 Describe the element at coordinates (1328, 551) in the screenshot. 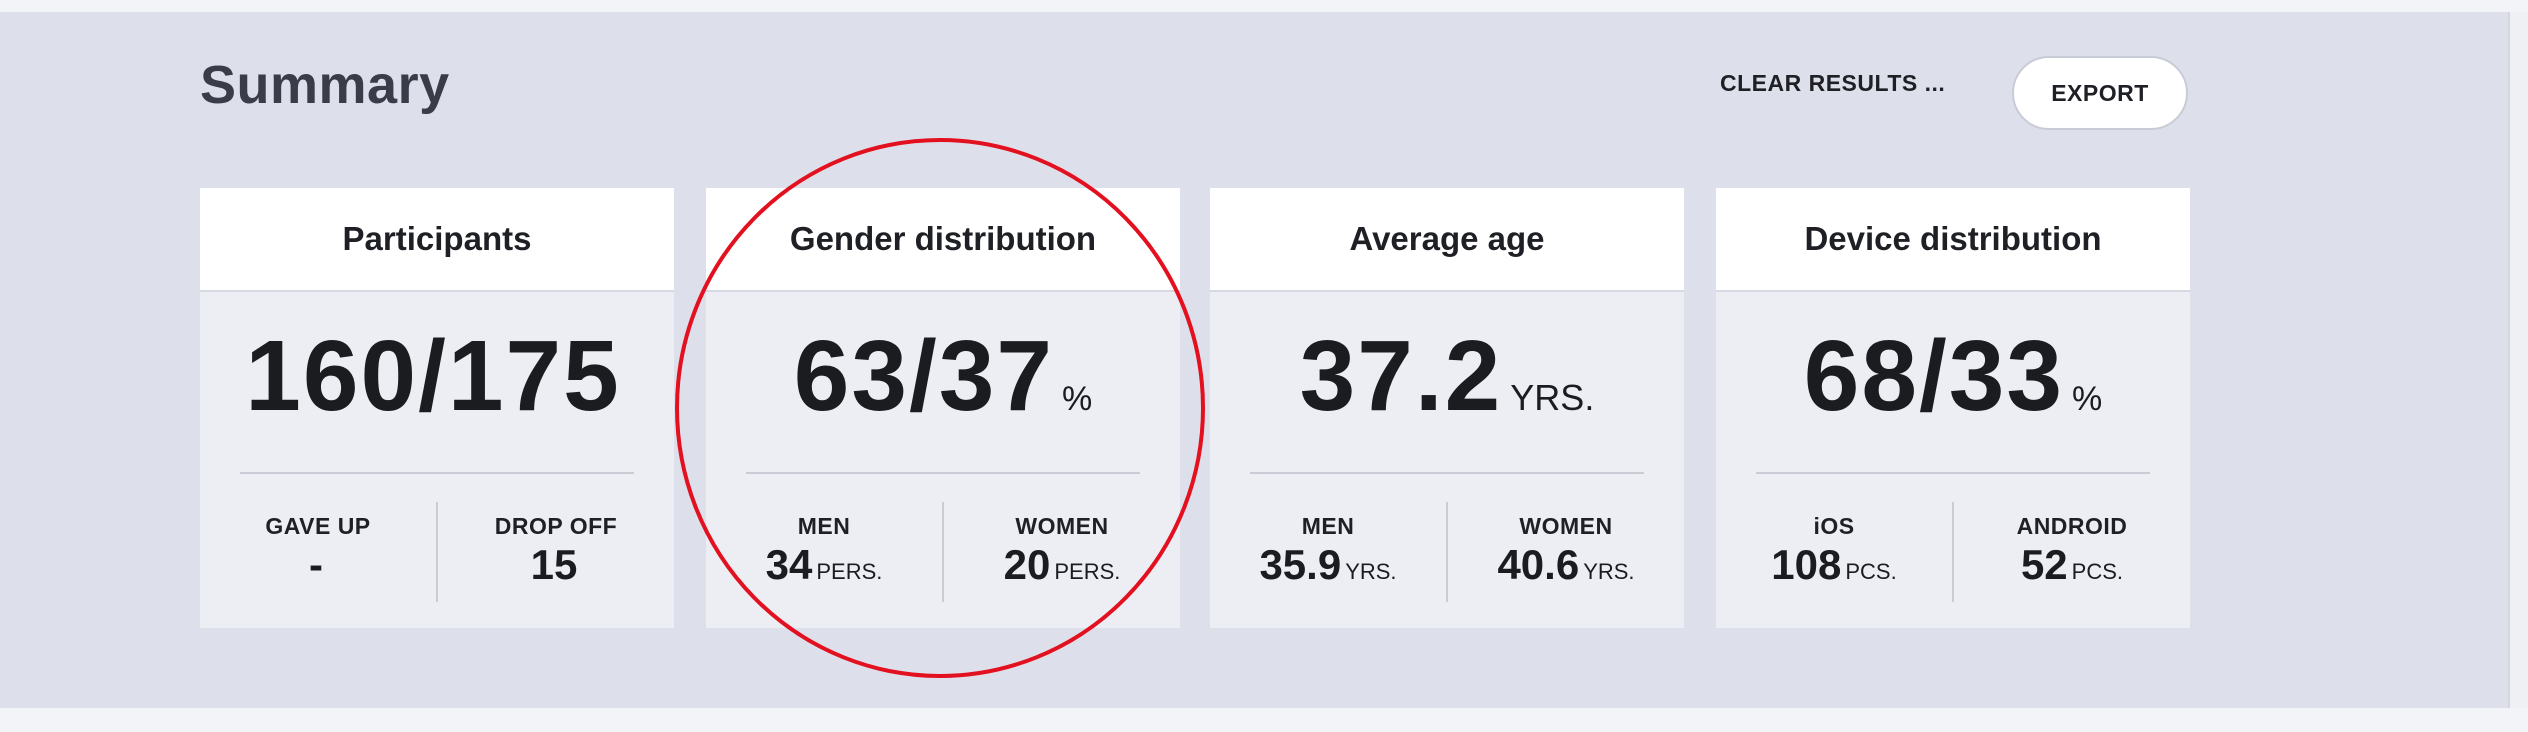

I see `men-age-stat: MEN 35.9 YRS.` at that location.